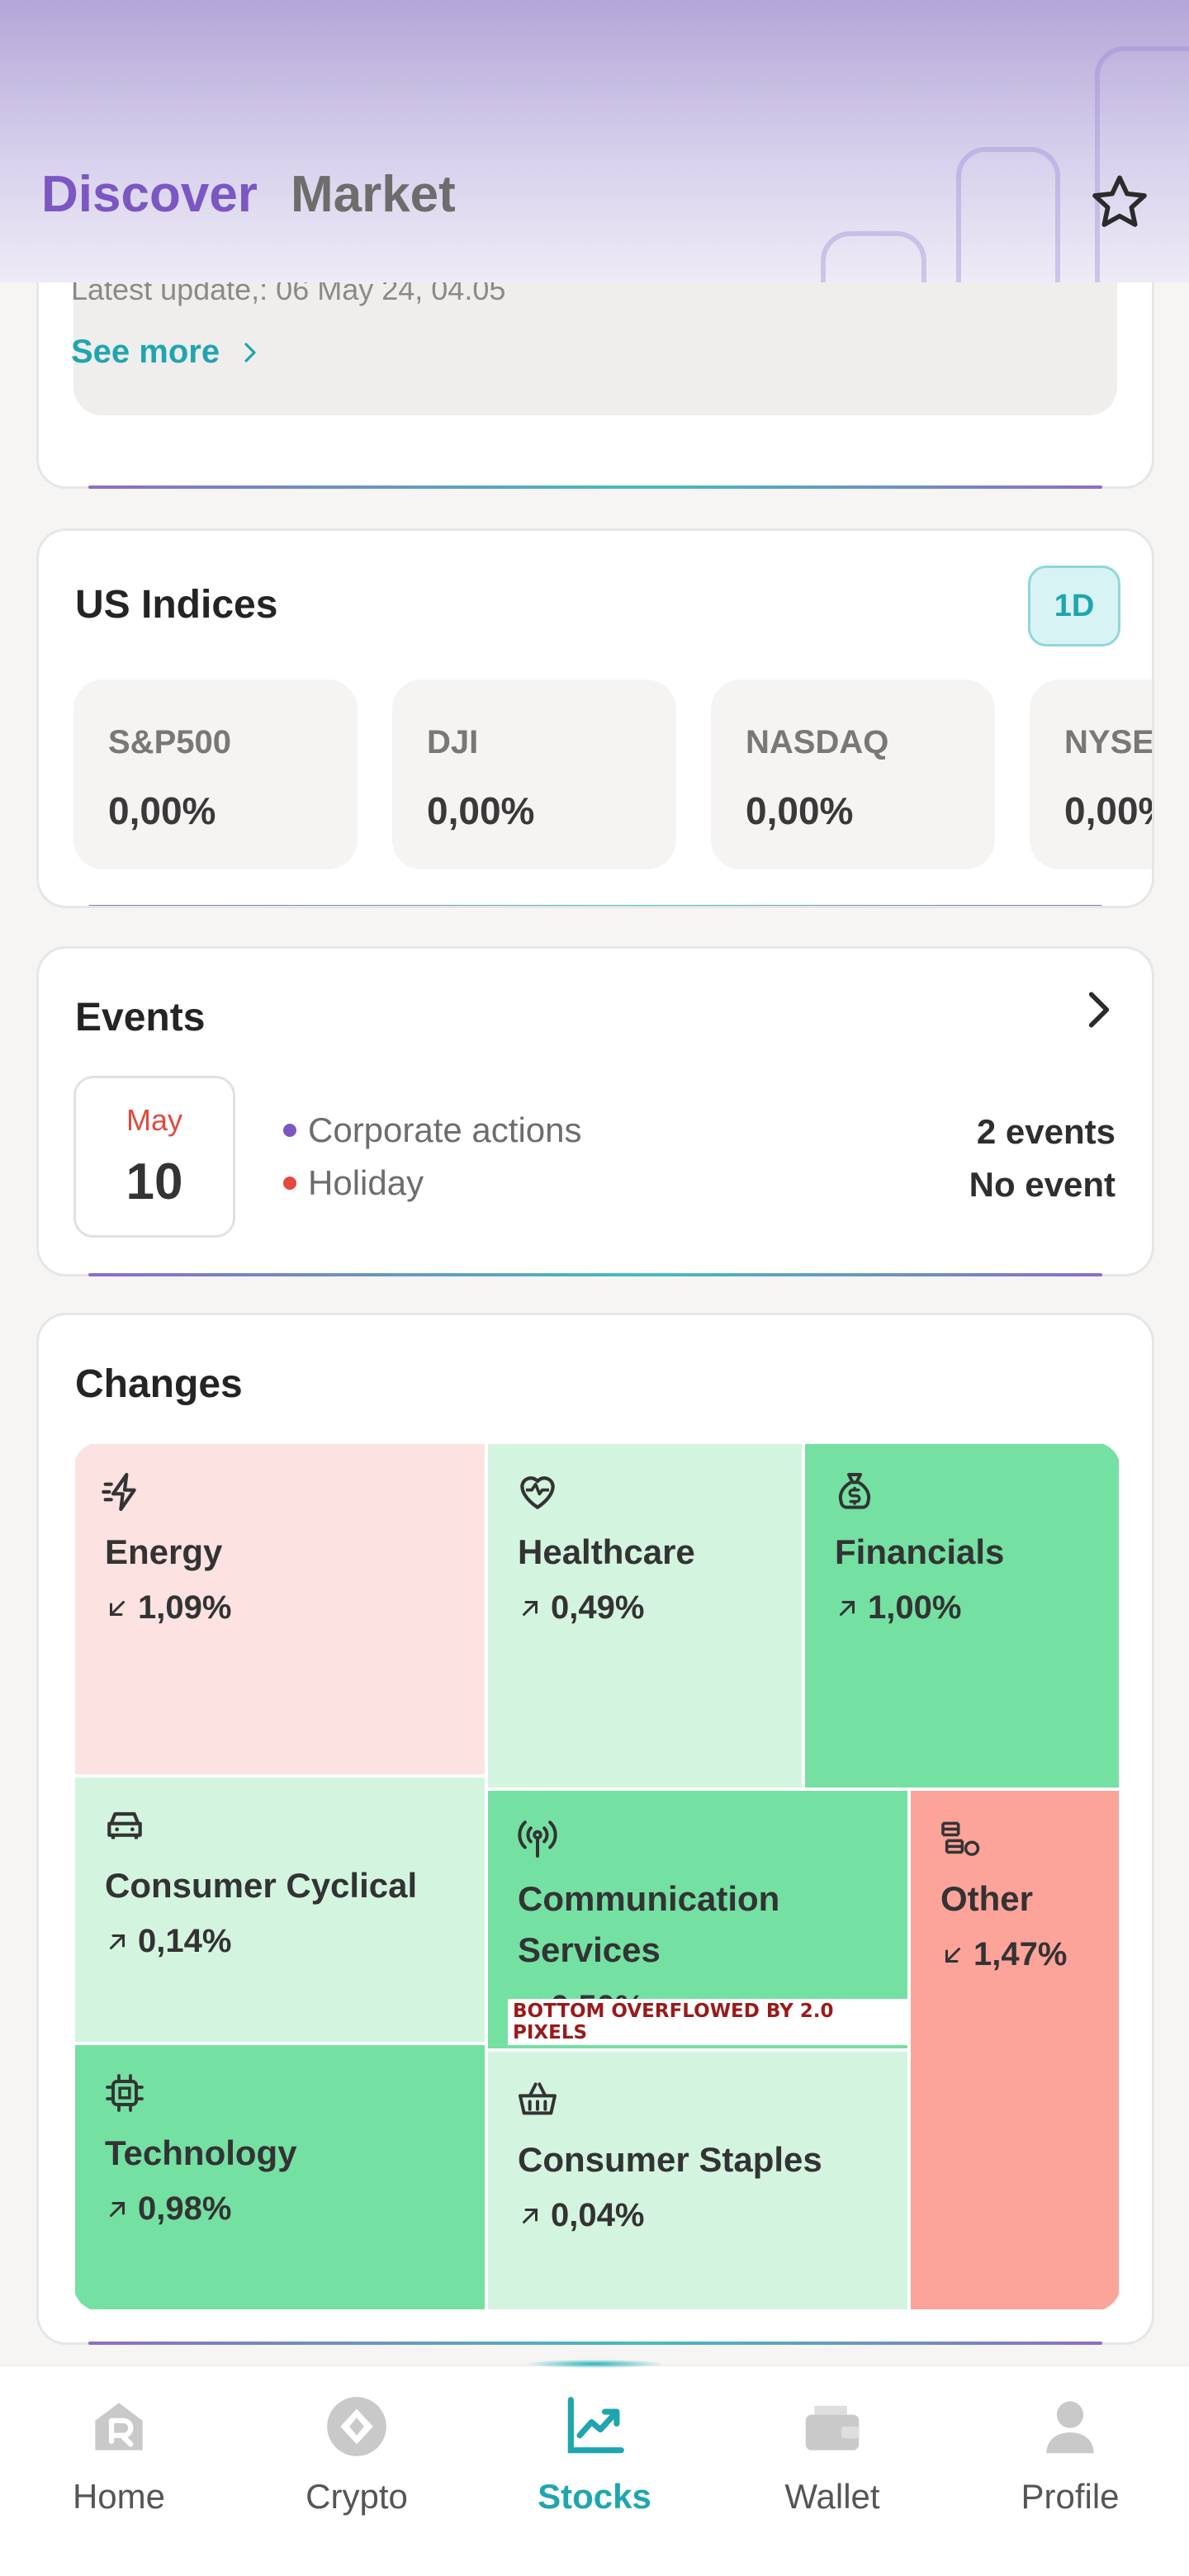  Describe the element at coordinates (915, 1607) in the screenshot. I see `sector-change-value: 1,00%` at that location.